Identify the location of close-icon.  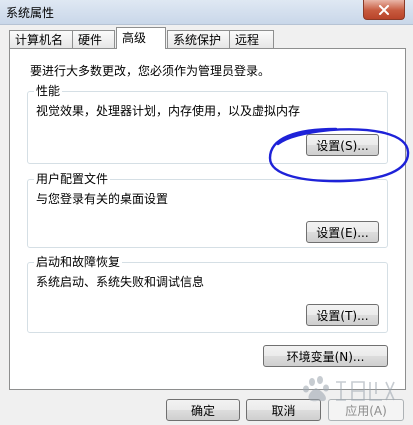
(384, 9).